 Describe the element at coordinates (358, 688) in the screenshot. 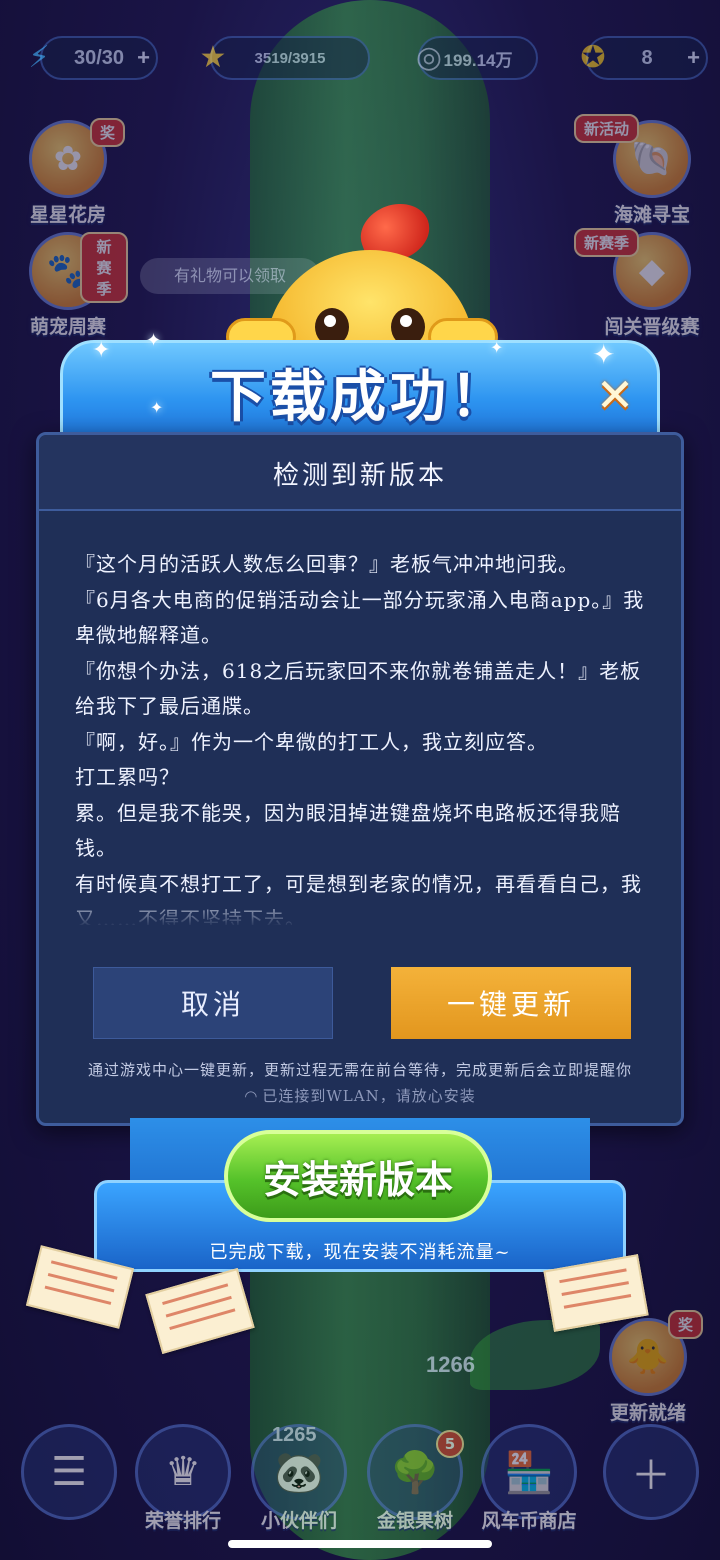

I see `release-notes-line: 『你想个办法，618之后玩家回不来你就卷铺盖走人！』老板给我下了最后通牒。` at that location.